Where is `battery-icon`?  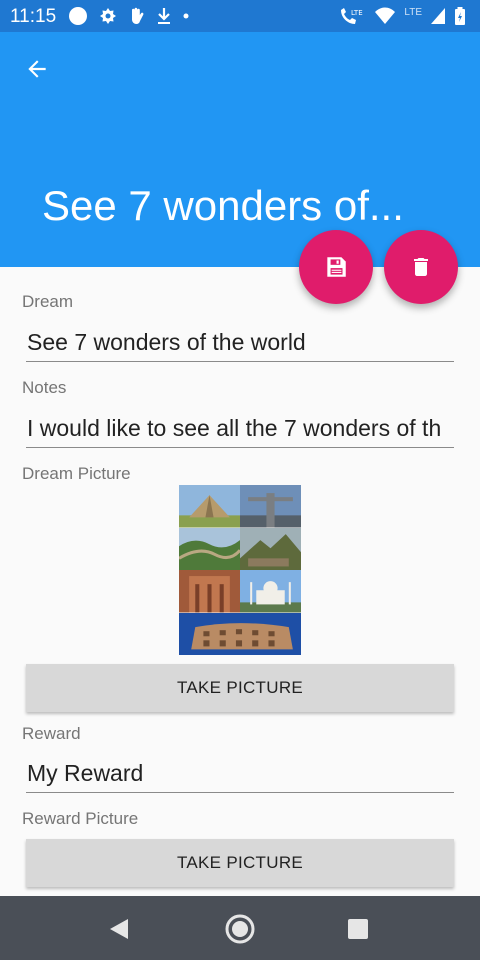 battery-icon is located at coordinates (460, 16).